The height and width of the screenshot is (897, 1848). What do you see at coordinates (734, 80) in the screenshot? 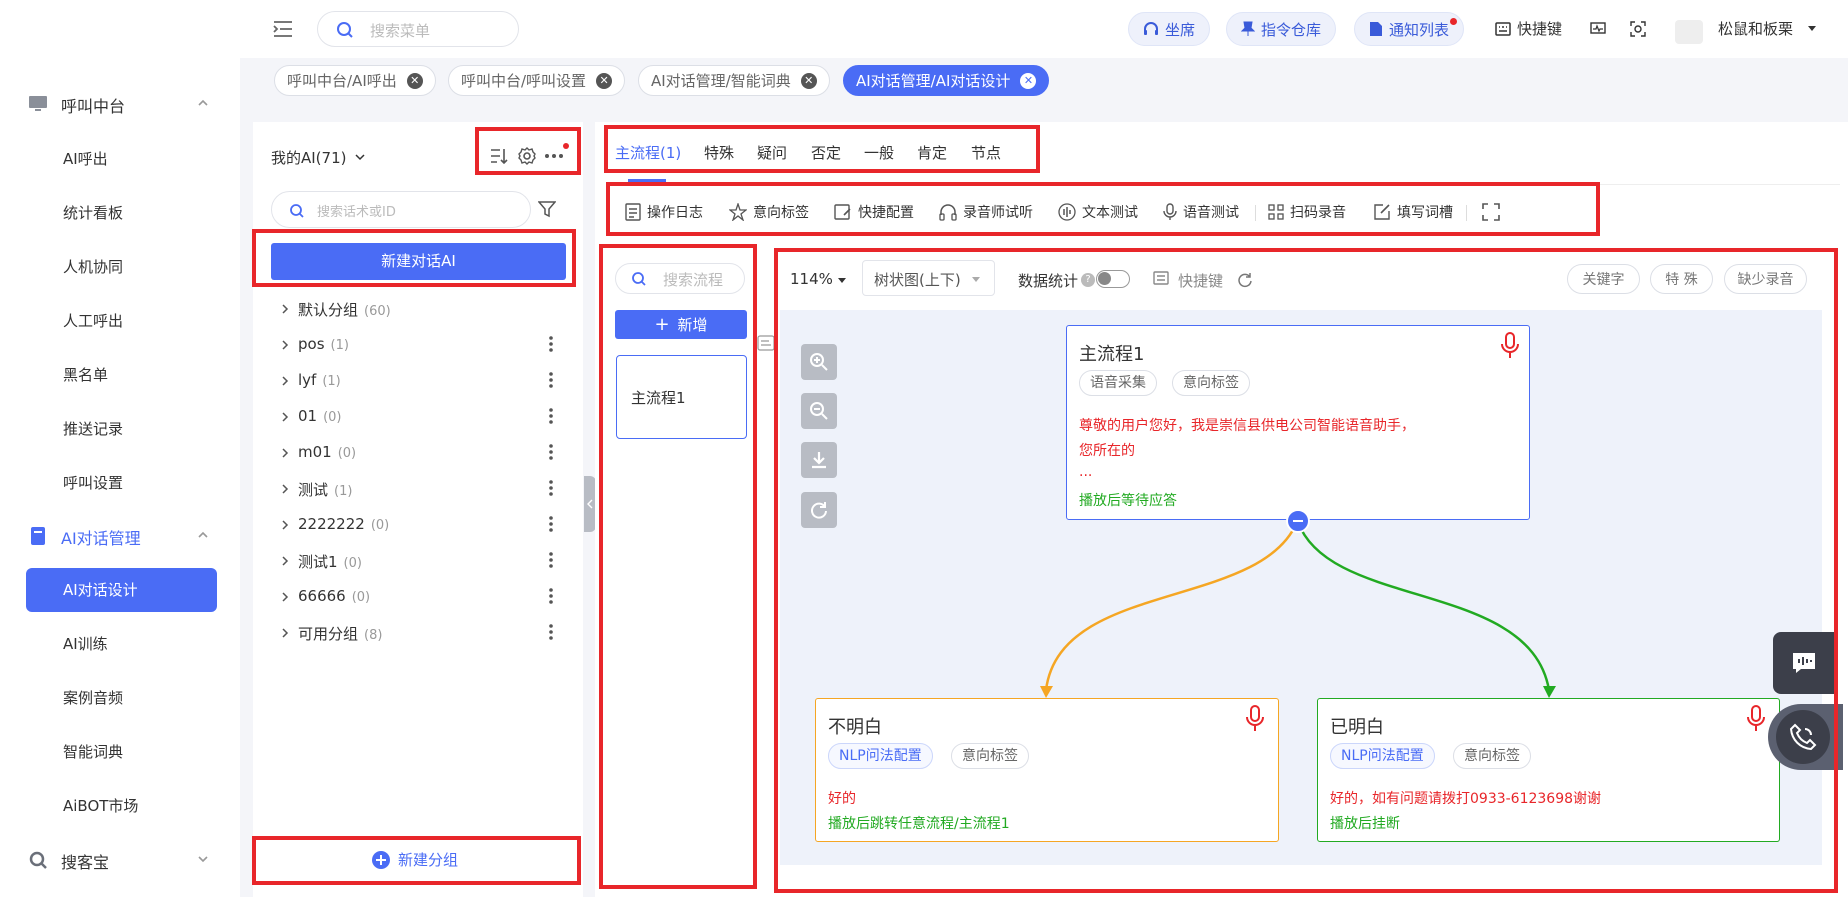
I see `tab-smart-dictionary: AI对话管理/智能词典 ✕` at bounding box center [734, 80].